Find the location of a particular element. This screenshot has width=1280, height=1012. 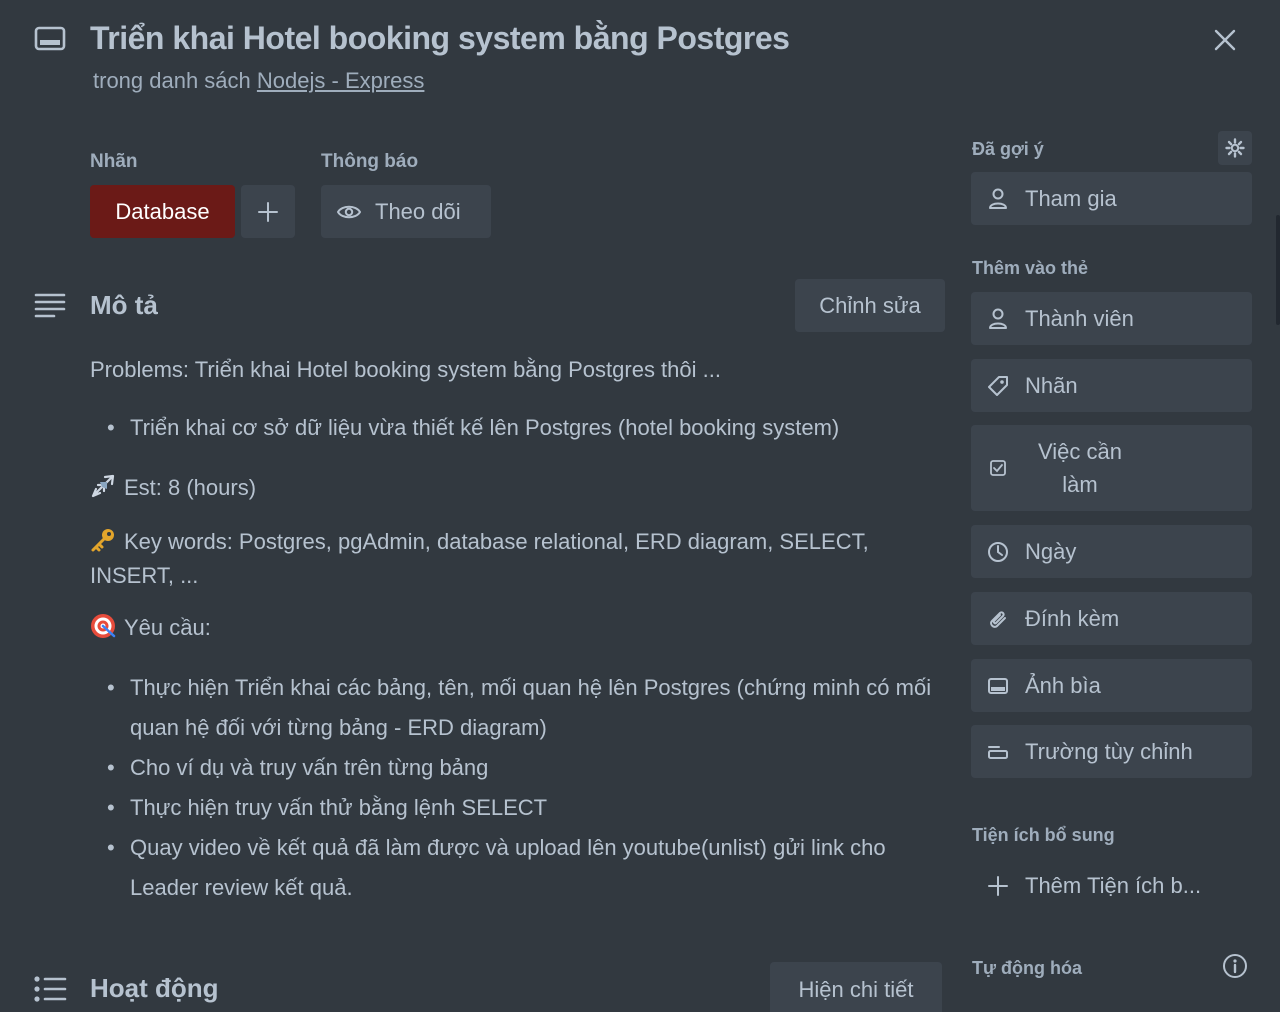

close-icon is located at coordinates (1225, 40).